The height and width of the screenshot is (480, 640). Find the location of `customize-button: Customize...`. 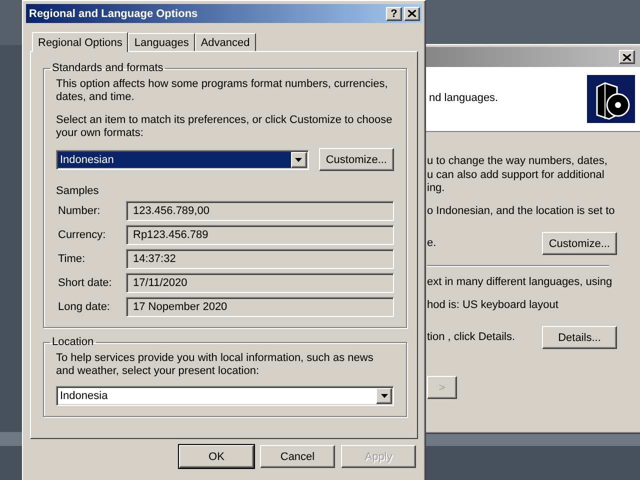

customize-button: Customize... is located at coordinates (356, 159).